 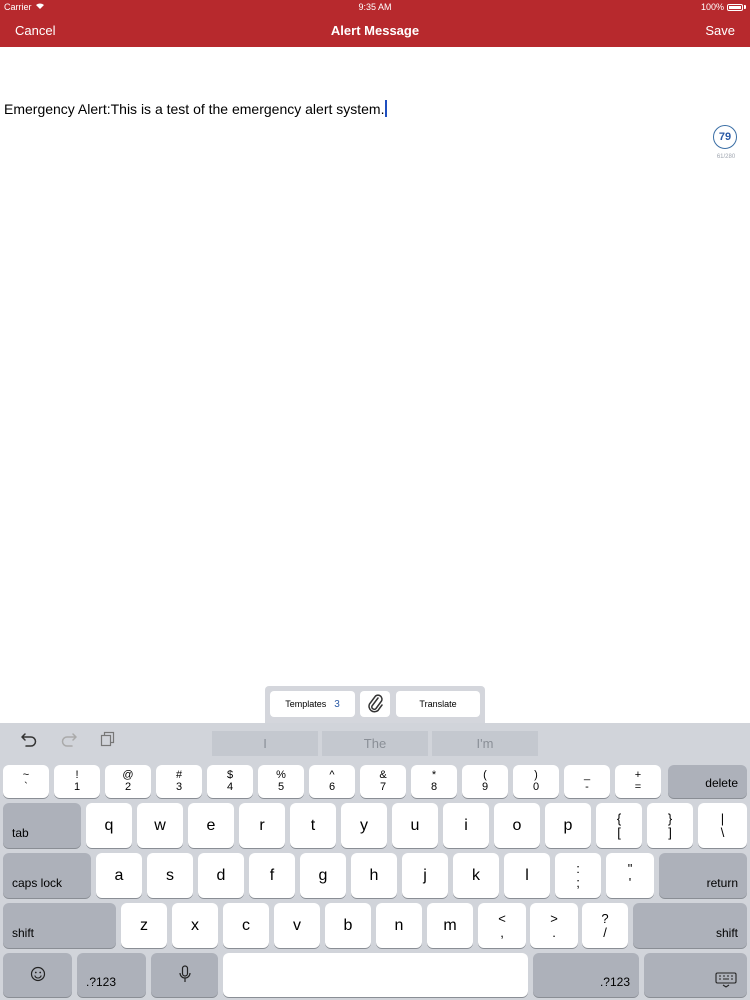 I want to click on key-1-3: #3, so click(x=179, y=781).